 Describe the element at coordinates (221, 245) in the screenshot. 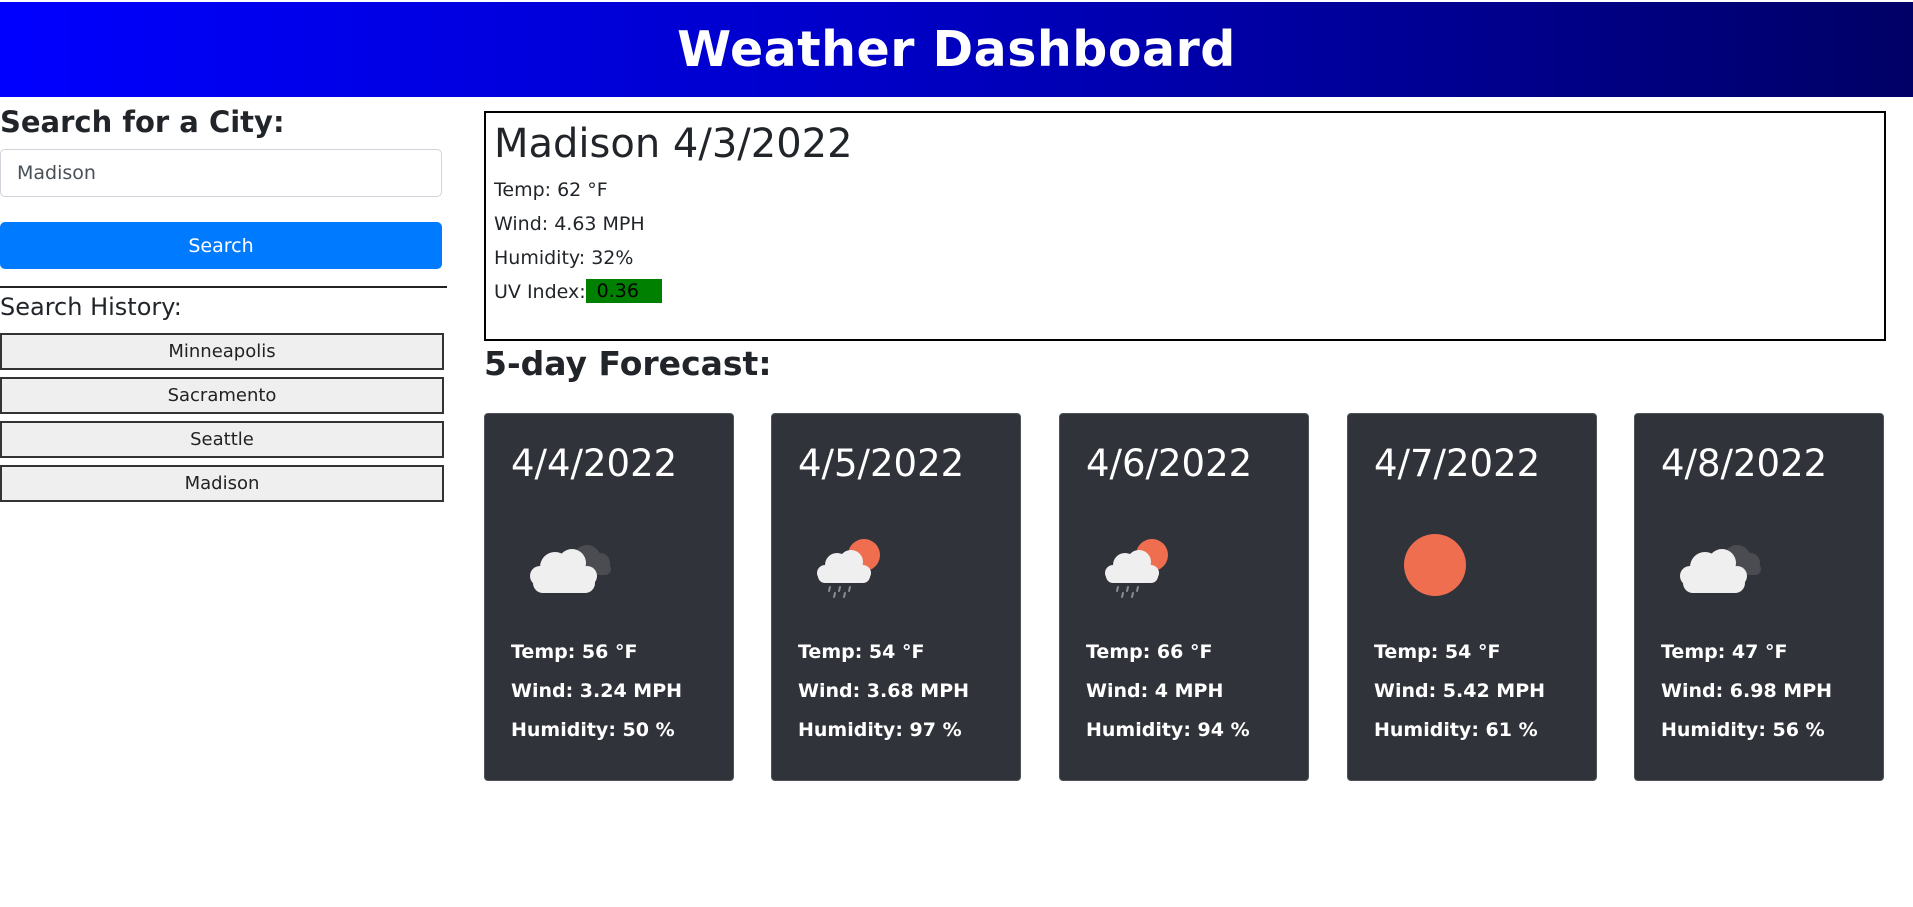

I see `search-button: Search` at that location.